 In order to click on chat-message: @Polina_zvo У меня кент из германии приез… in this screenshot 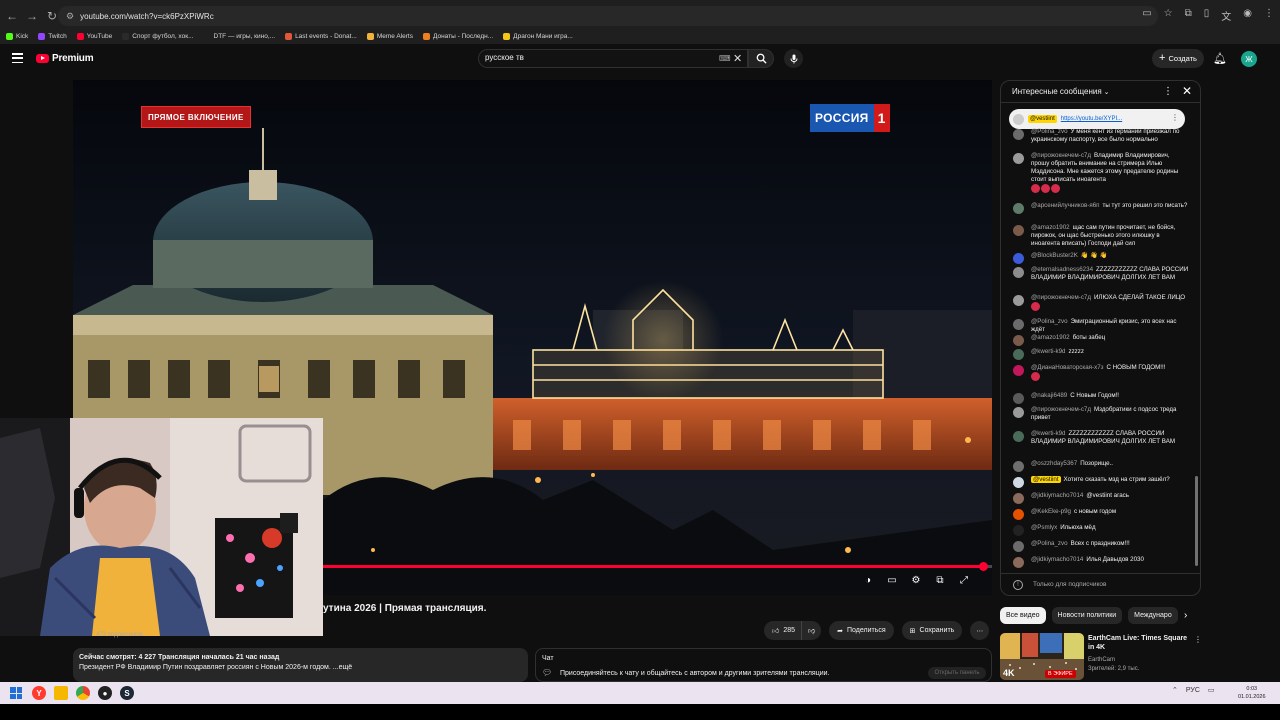, I will do `click(1101, 136)`.